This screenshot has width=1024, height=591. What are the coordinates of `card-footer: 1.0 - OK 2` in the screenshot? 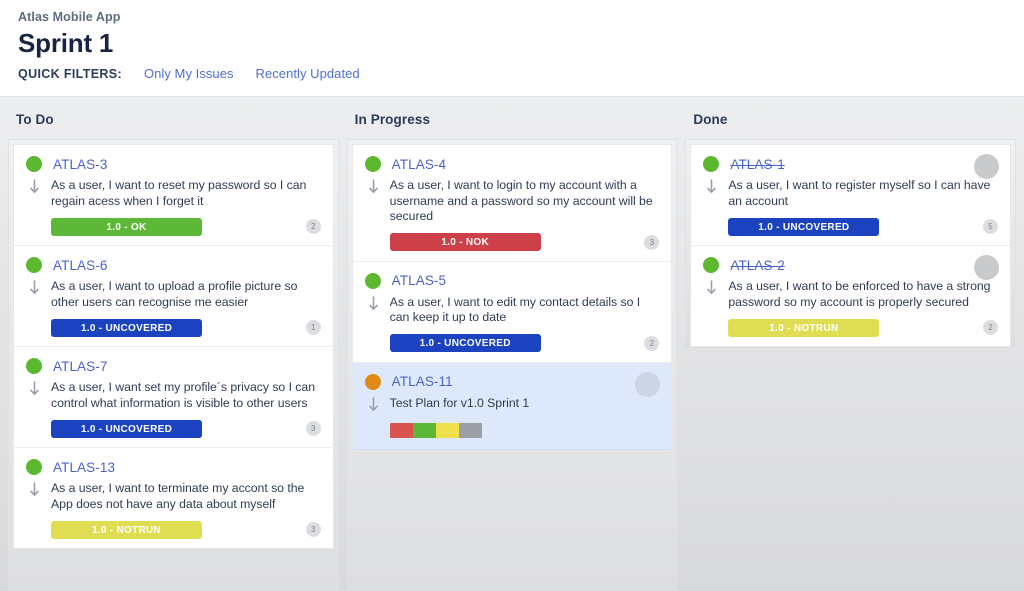 It's located at (173, 226).